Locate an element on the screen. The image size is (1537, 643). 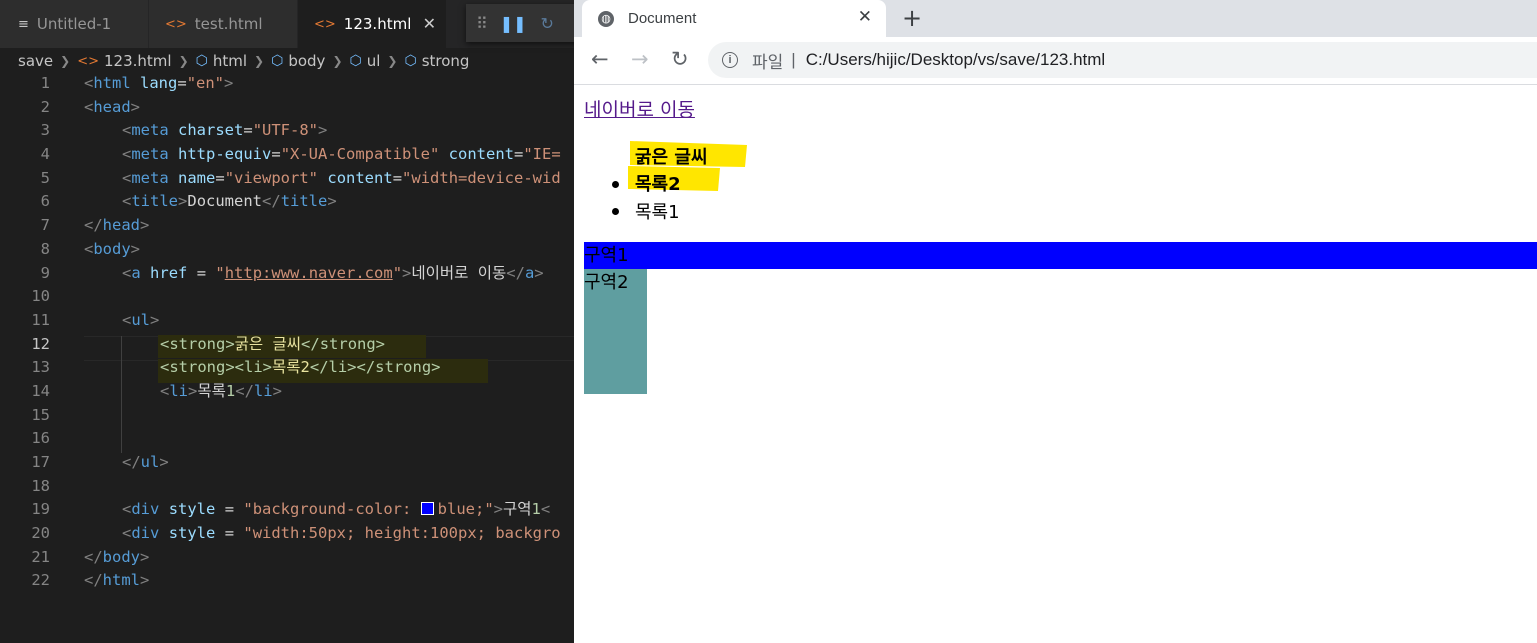
line-number: 3 is located at coordinates (45, 130).